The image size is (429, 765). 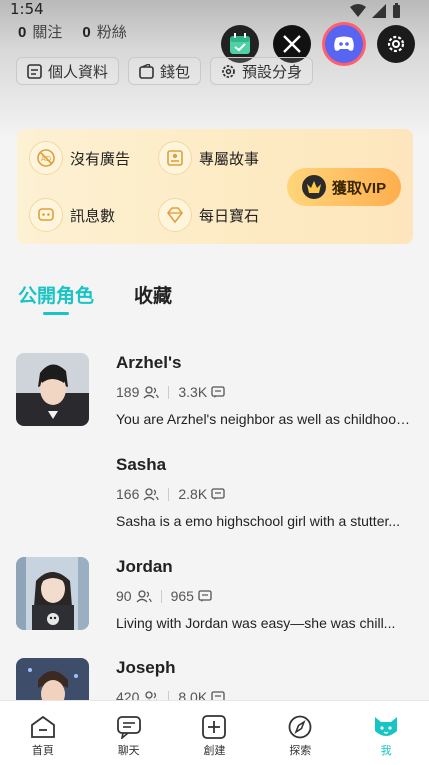 I want to click on wallet-button: 錢包, so click(x=165, y=71).